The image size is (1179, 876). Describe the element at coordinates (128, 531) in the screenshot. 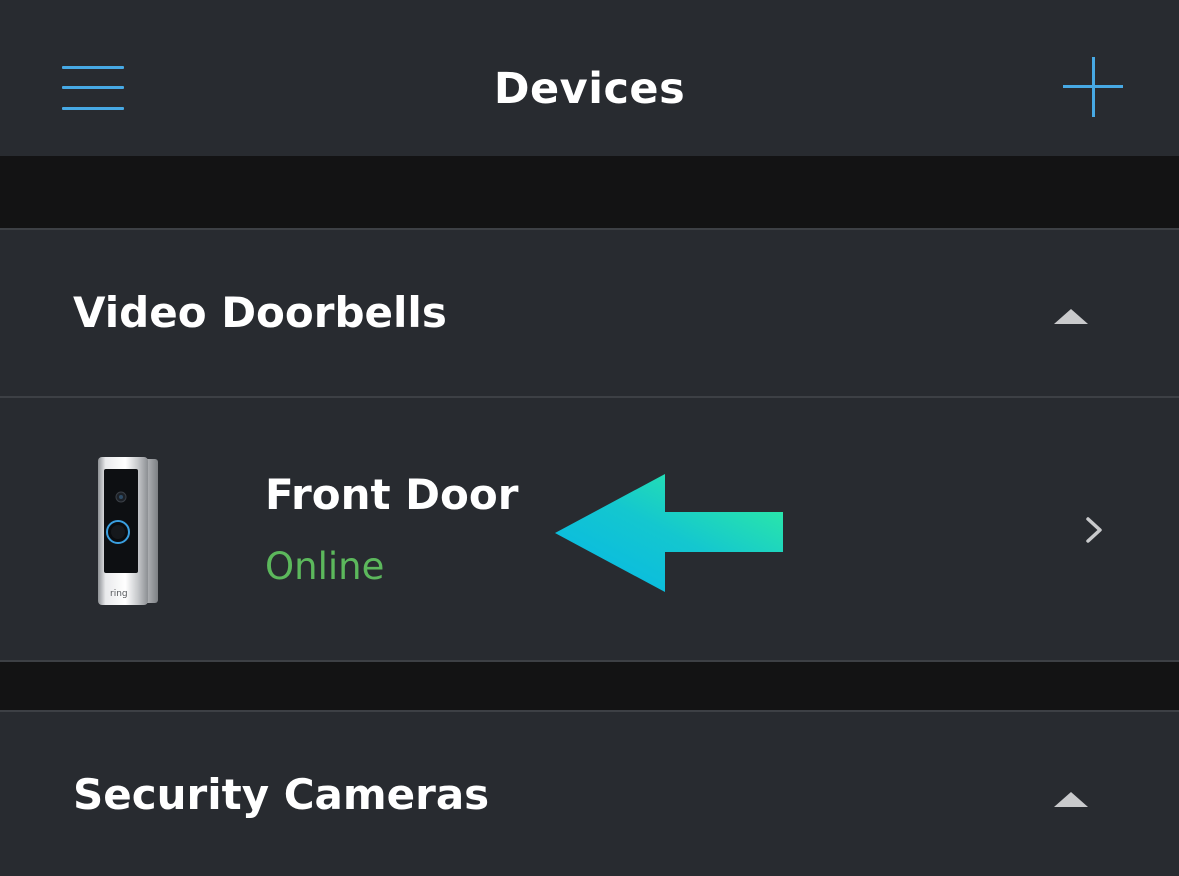

I see `video-doorbell-icon: ring` at that location.